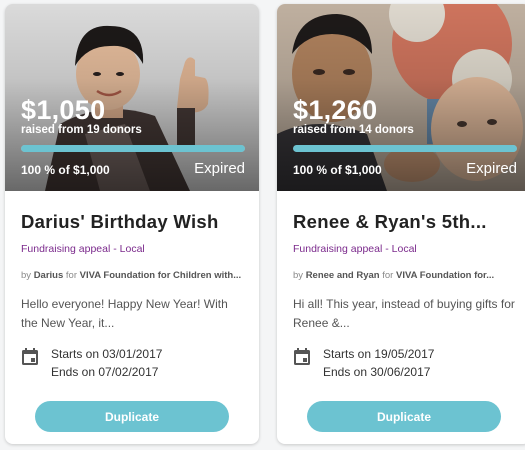 This screenshot has height=450, width=525. What do you see at coordinates (342, 275) in the screenshot?
I see `owner-name: Renee and Ryan` at bounding box center [342, 275].